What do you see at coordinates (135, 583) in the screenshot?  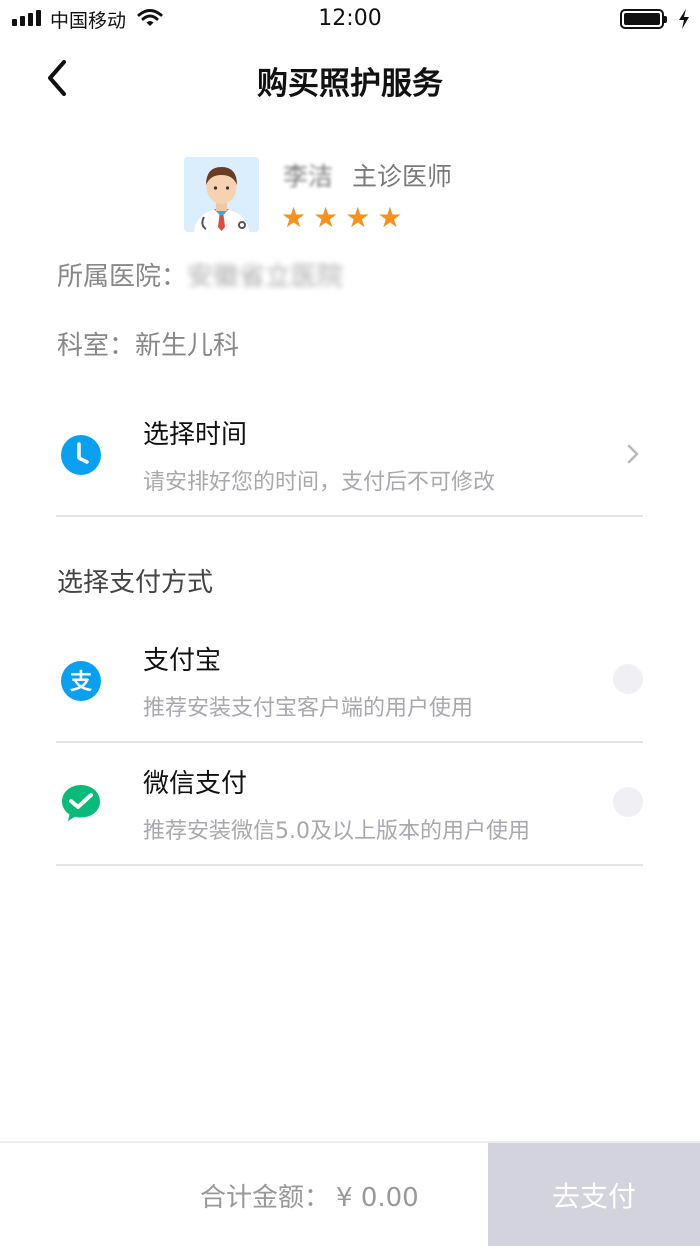 I see `payment-section-title: 选择支付方式` at bounding box center [135, 583].